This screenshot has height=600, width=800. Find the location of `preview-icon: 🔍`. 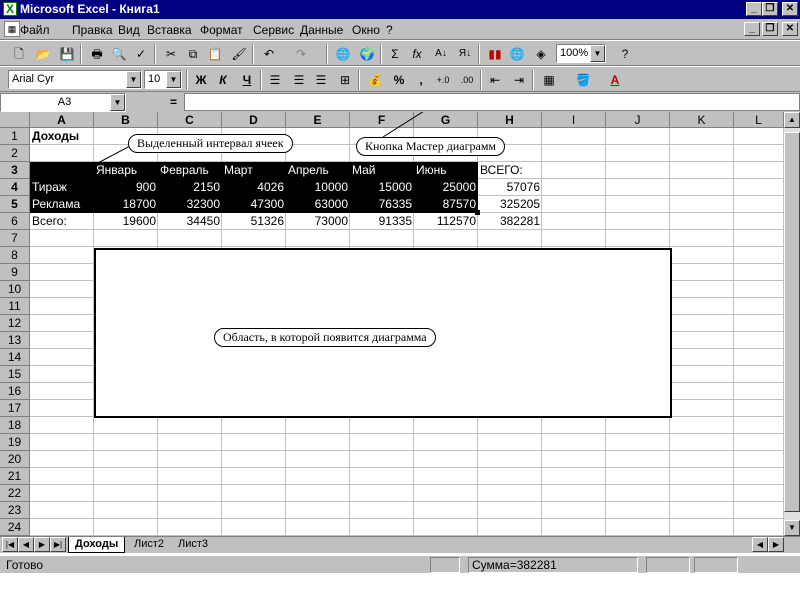

preview-icon: 🔍 is located at coordinates (119, 54).